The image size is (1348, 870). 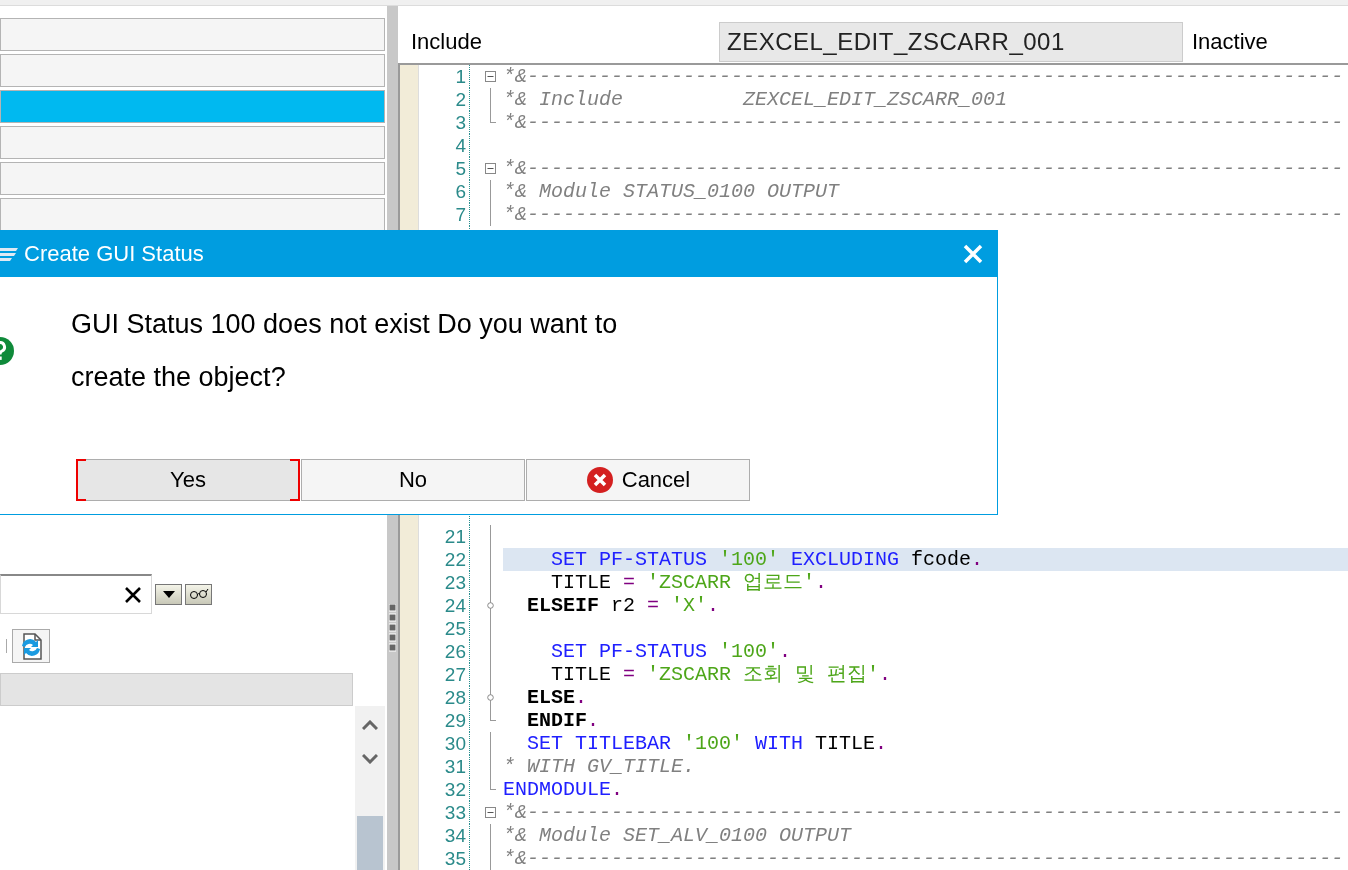 I want to click on code-line: ELSE., so click(x=557, y=697).